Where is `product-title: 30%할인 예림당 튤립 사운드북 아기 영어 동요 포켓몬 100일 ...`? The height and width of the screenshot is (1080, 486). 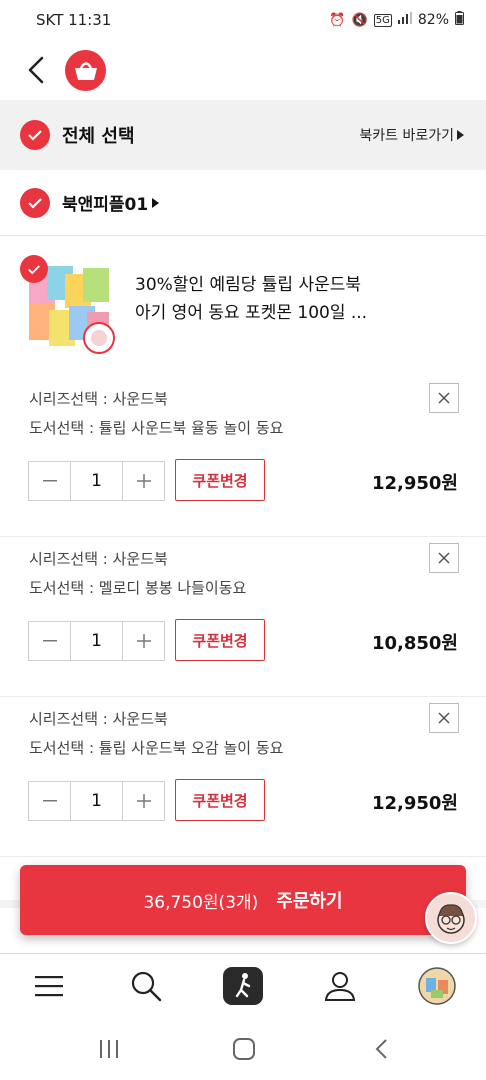 product-title: 30%할인 예림당 튤립 사운드북 아기 영어 동요 포켓몬 100일 ... is located at coordinates (295, 299).